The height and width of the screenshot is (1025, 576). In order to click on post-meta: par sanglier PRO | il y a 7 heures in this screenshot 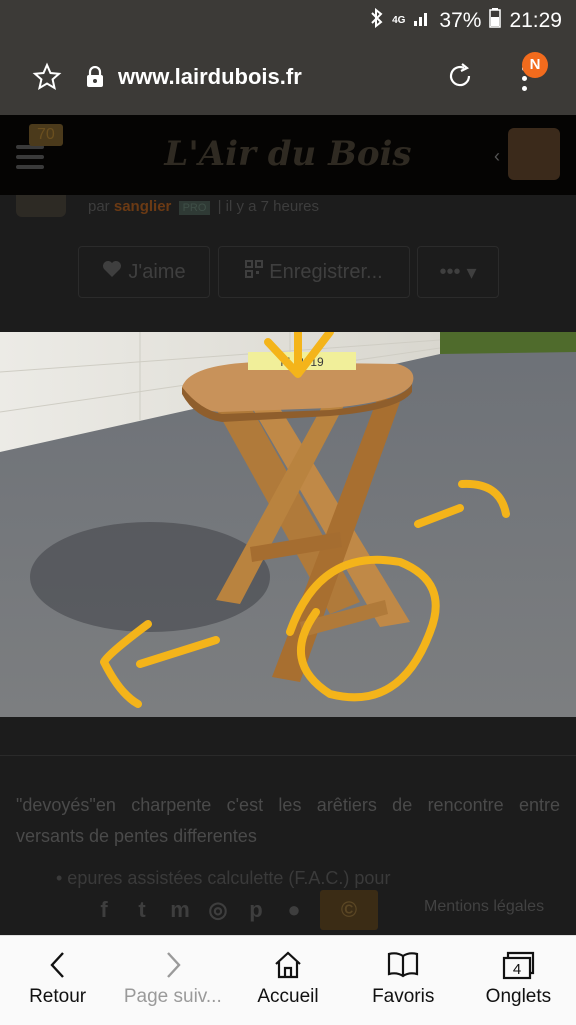, I will do `click(203, 206)`.